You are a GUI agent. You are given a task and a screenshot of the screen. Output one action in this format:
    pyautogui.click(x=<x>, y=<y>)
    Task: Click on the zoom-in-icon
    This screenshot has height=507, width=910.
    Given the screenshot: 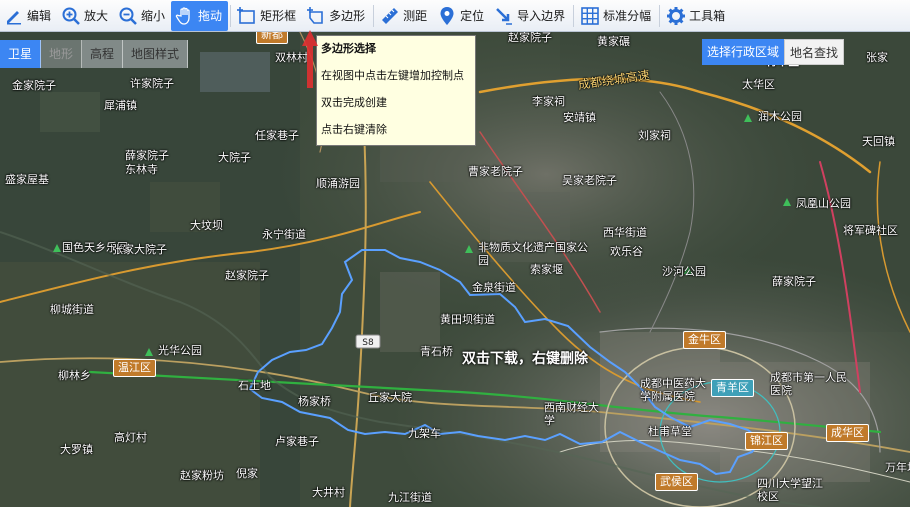 What is the action you would take?
    pyautogui.click(x=71, y=16)
    